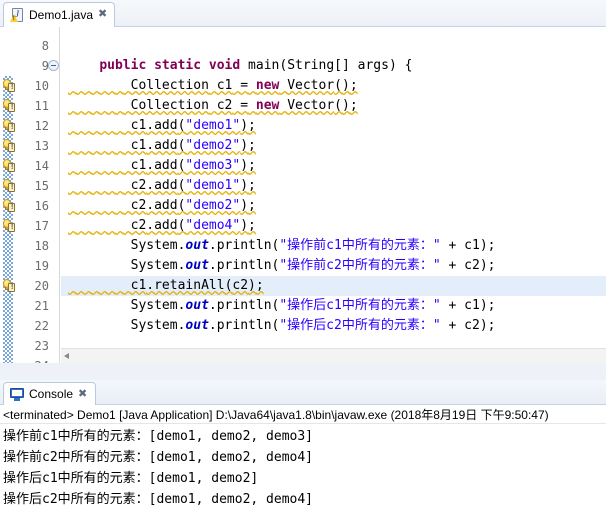 Image resolution: width=606 pixels, height=511 pixels. What do you see at coordinates (45, 46) in the screenshot?
I see `line-number-8: 8` at bounding box center [45, 46].